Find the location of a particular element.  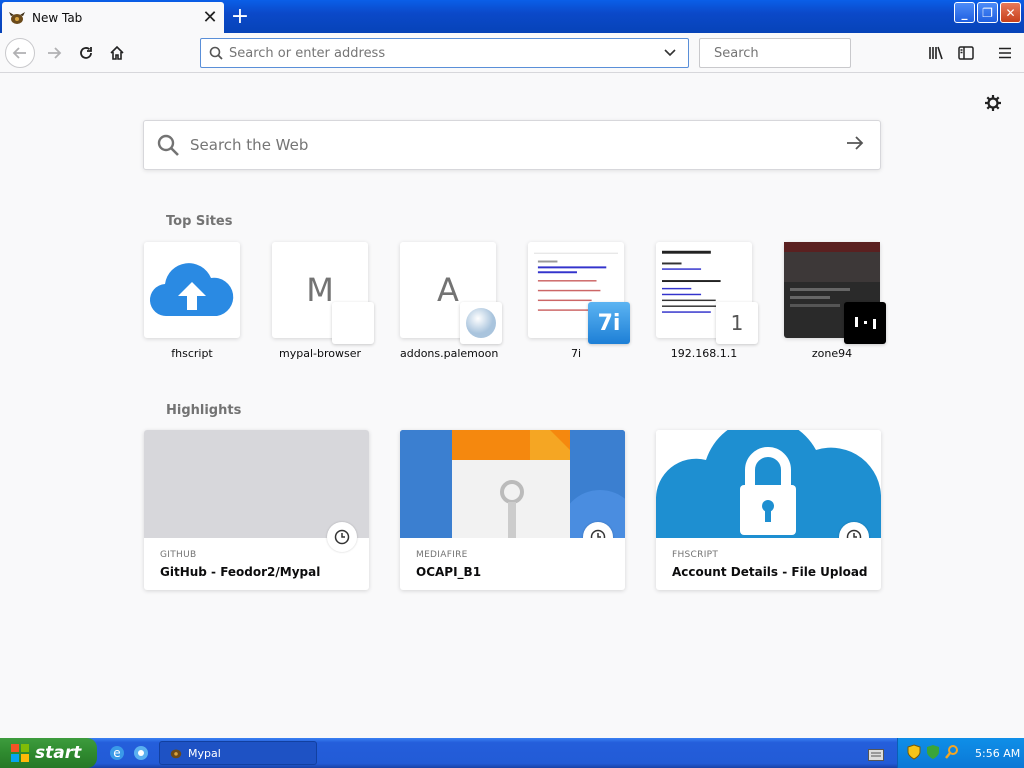

top-site-tile: fhscript is located at coordinates (192, 301).